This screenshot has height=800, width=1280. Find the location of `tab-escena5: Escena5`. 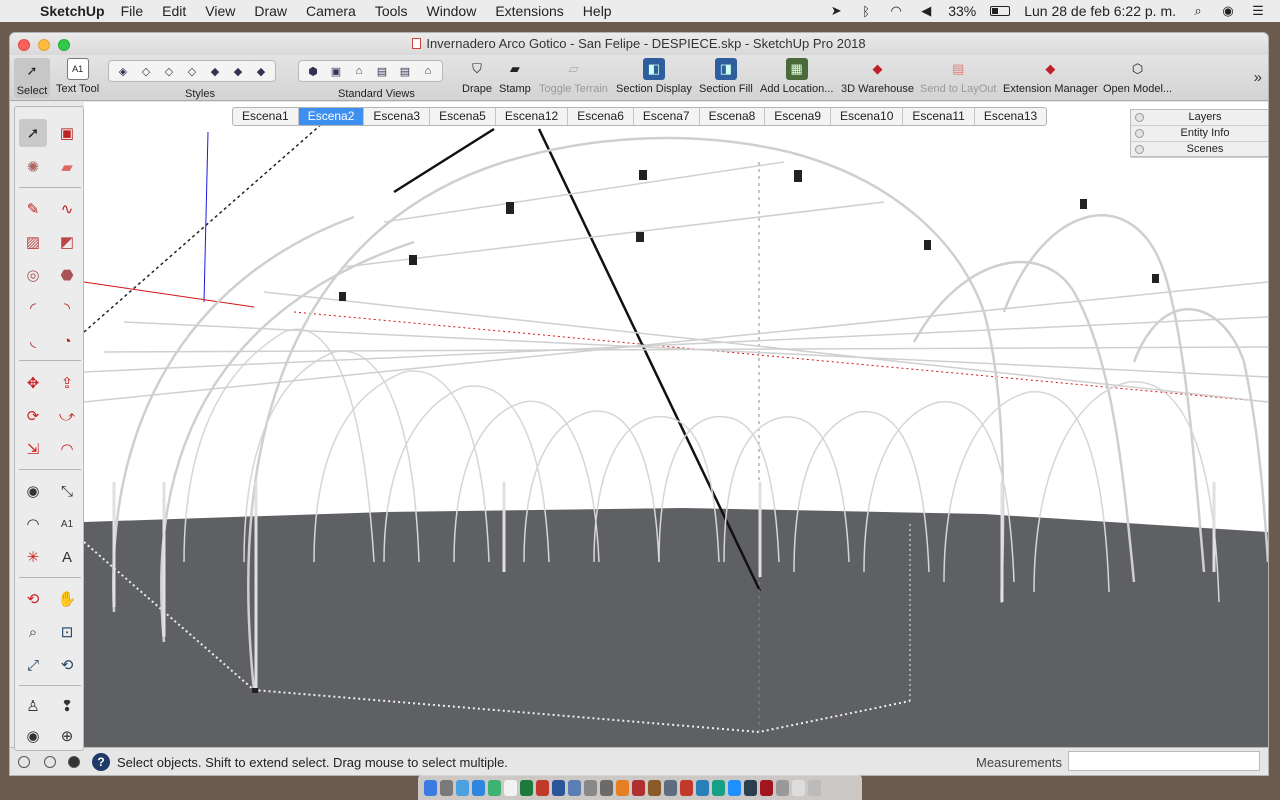

tab-escena5: Escena5 is located at coordinates (463, 116).